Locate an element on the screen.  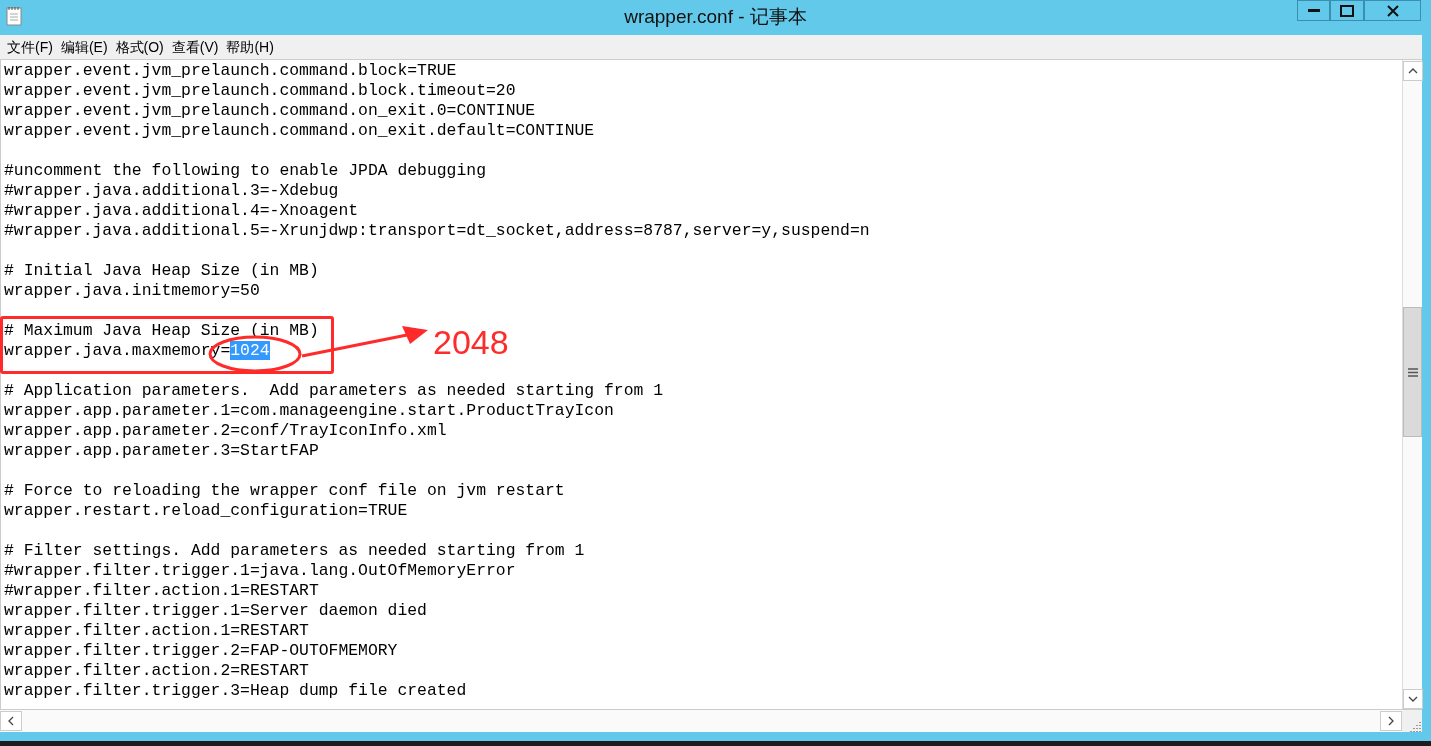
menu-item: 查看(V) is located at coordinates (195, 47).